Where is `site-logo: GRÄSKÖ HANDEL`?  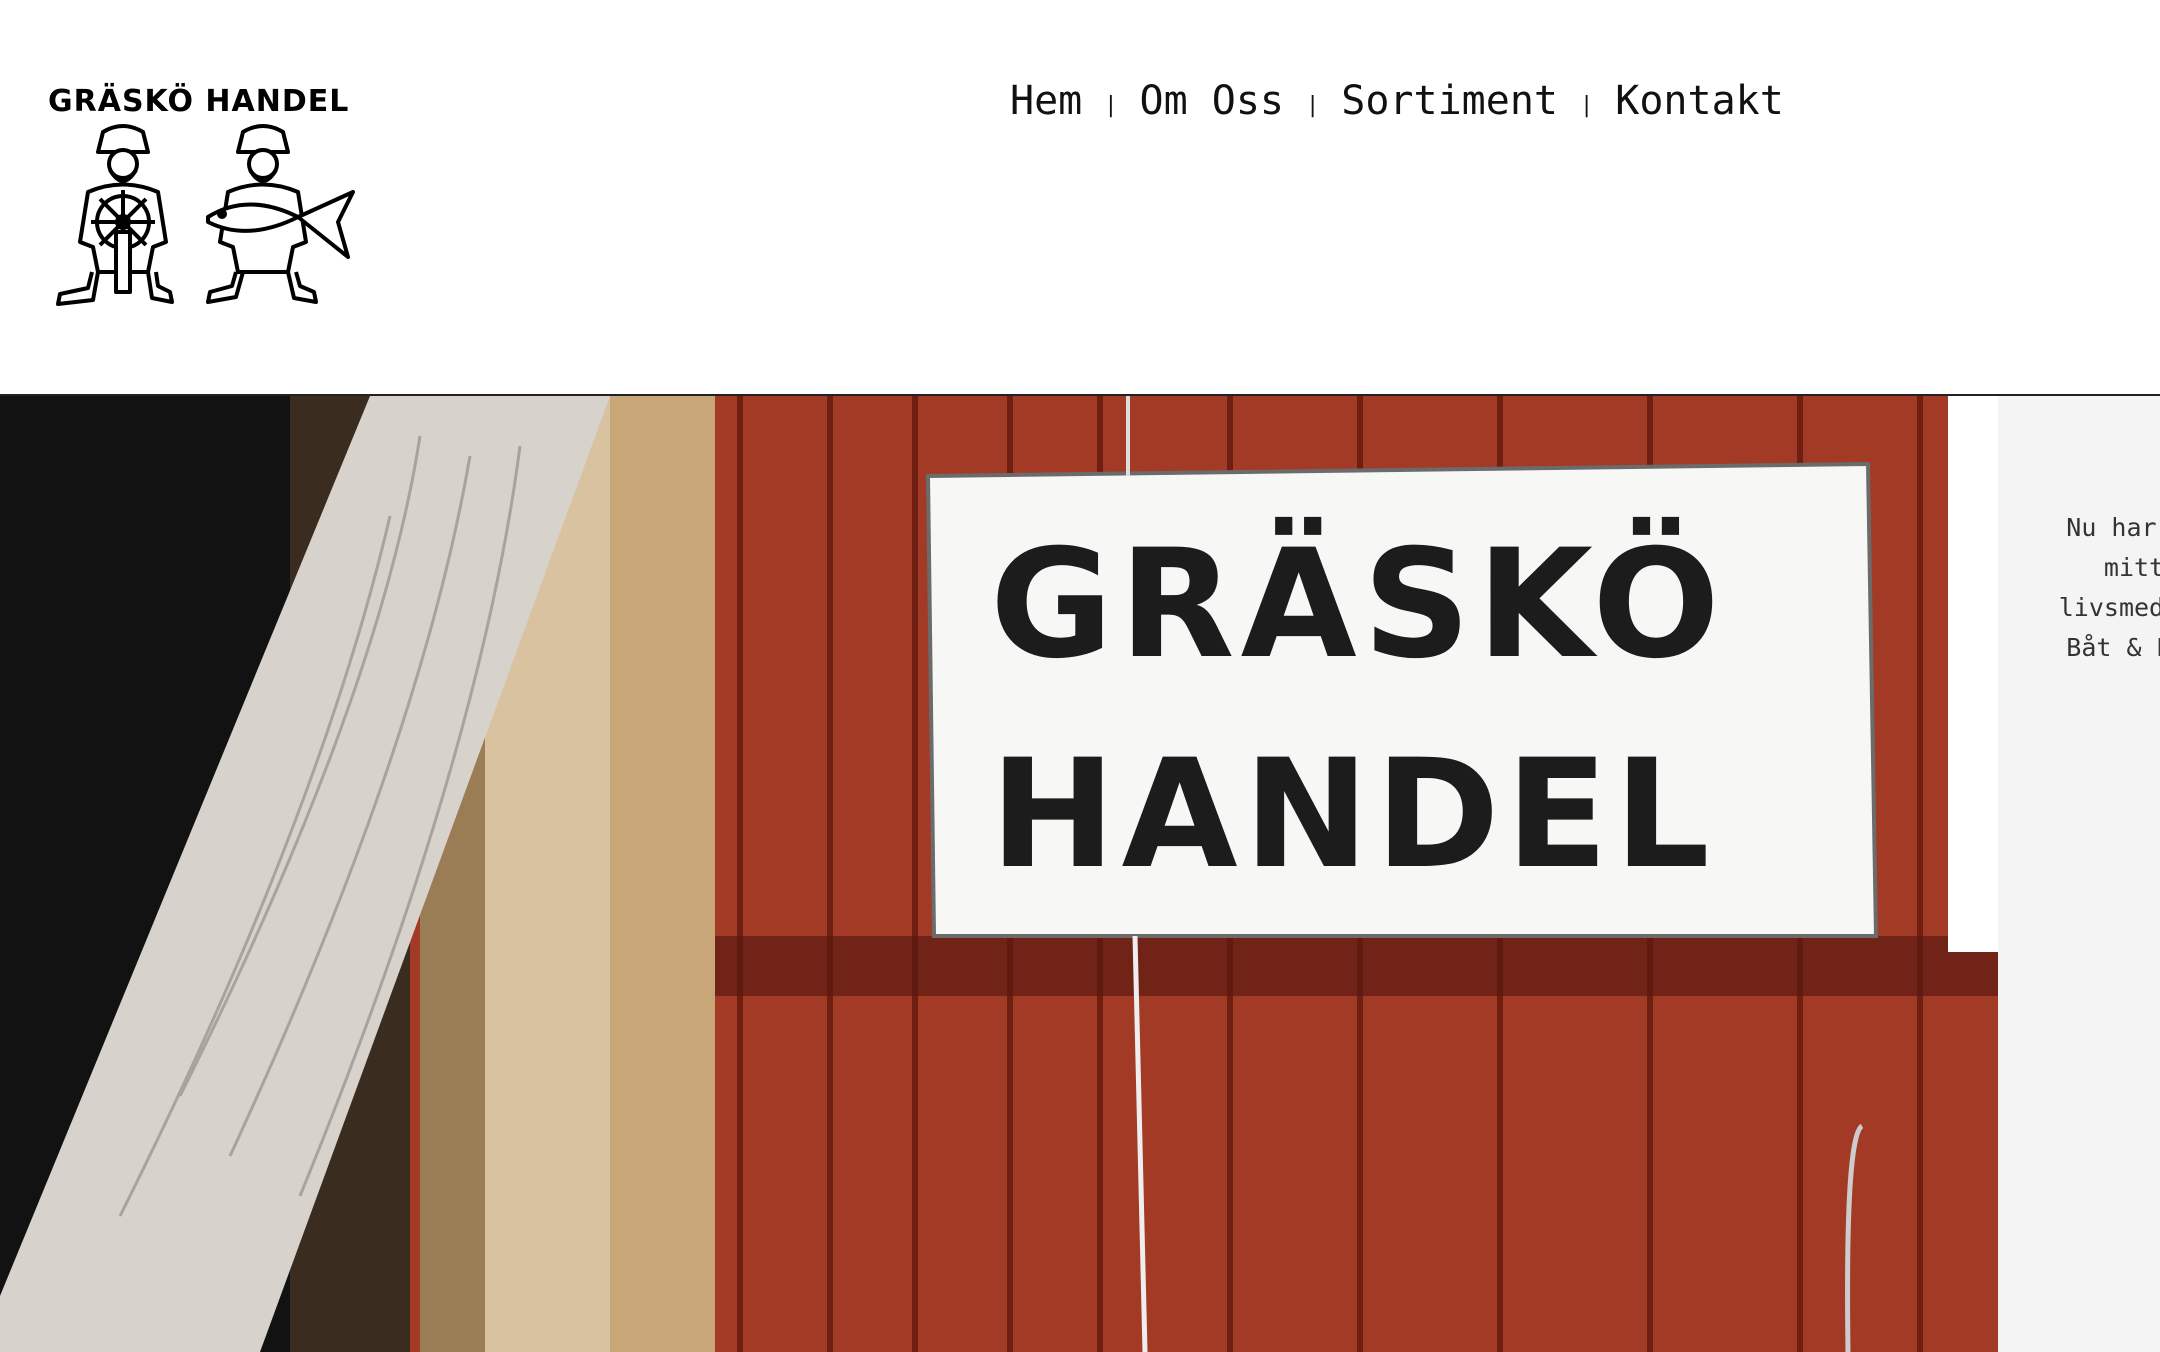 site-logo: GRÄSKÖ HANDEL is located at coordinates (213, 199).